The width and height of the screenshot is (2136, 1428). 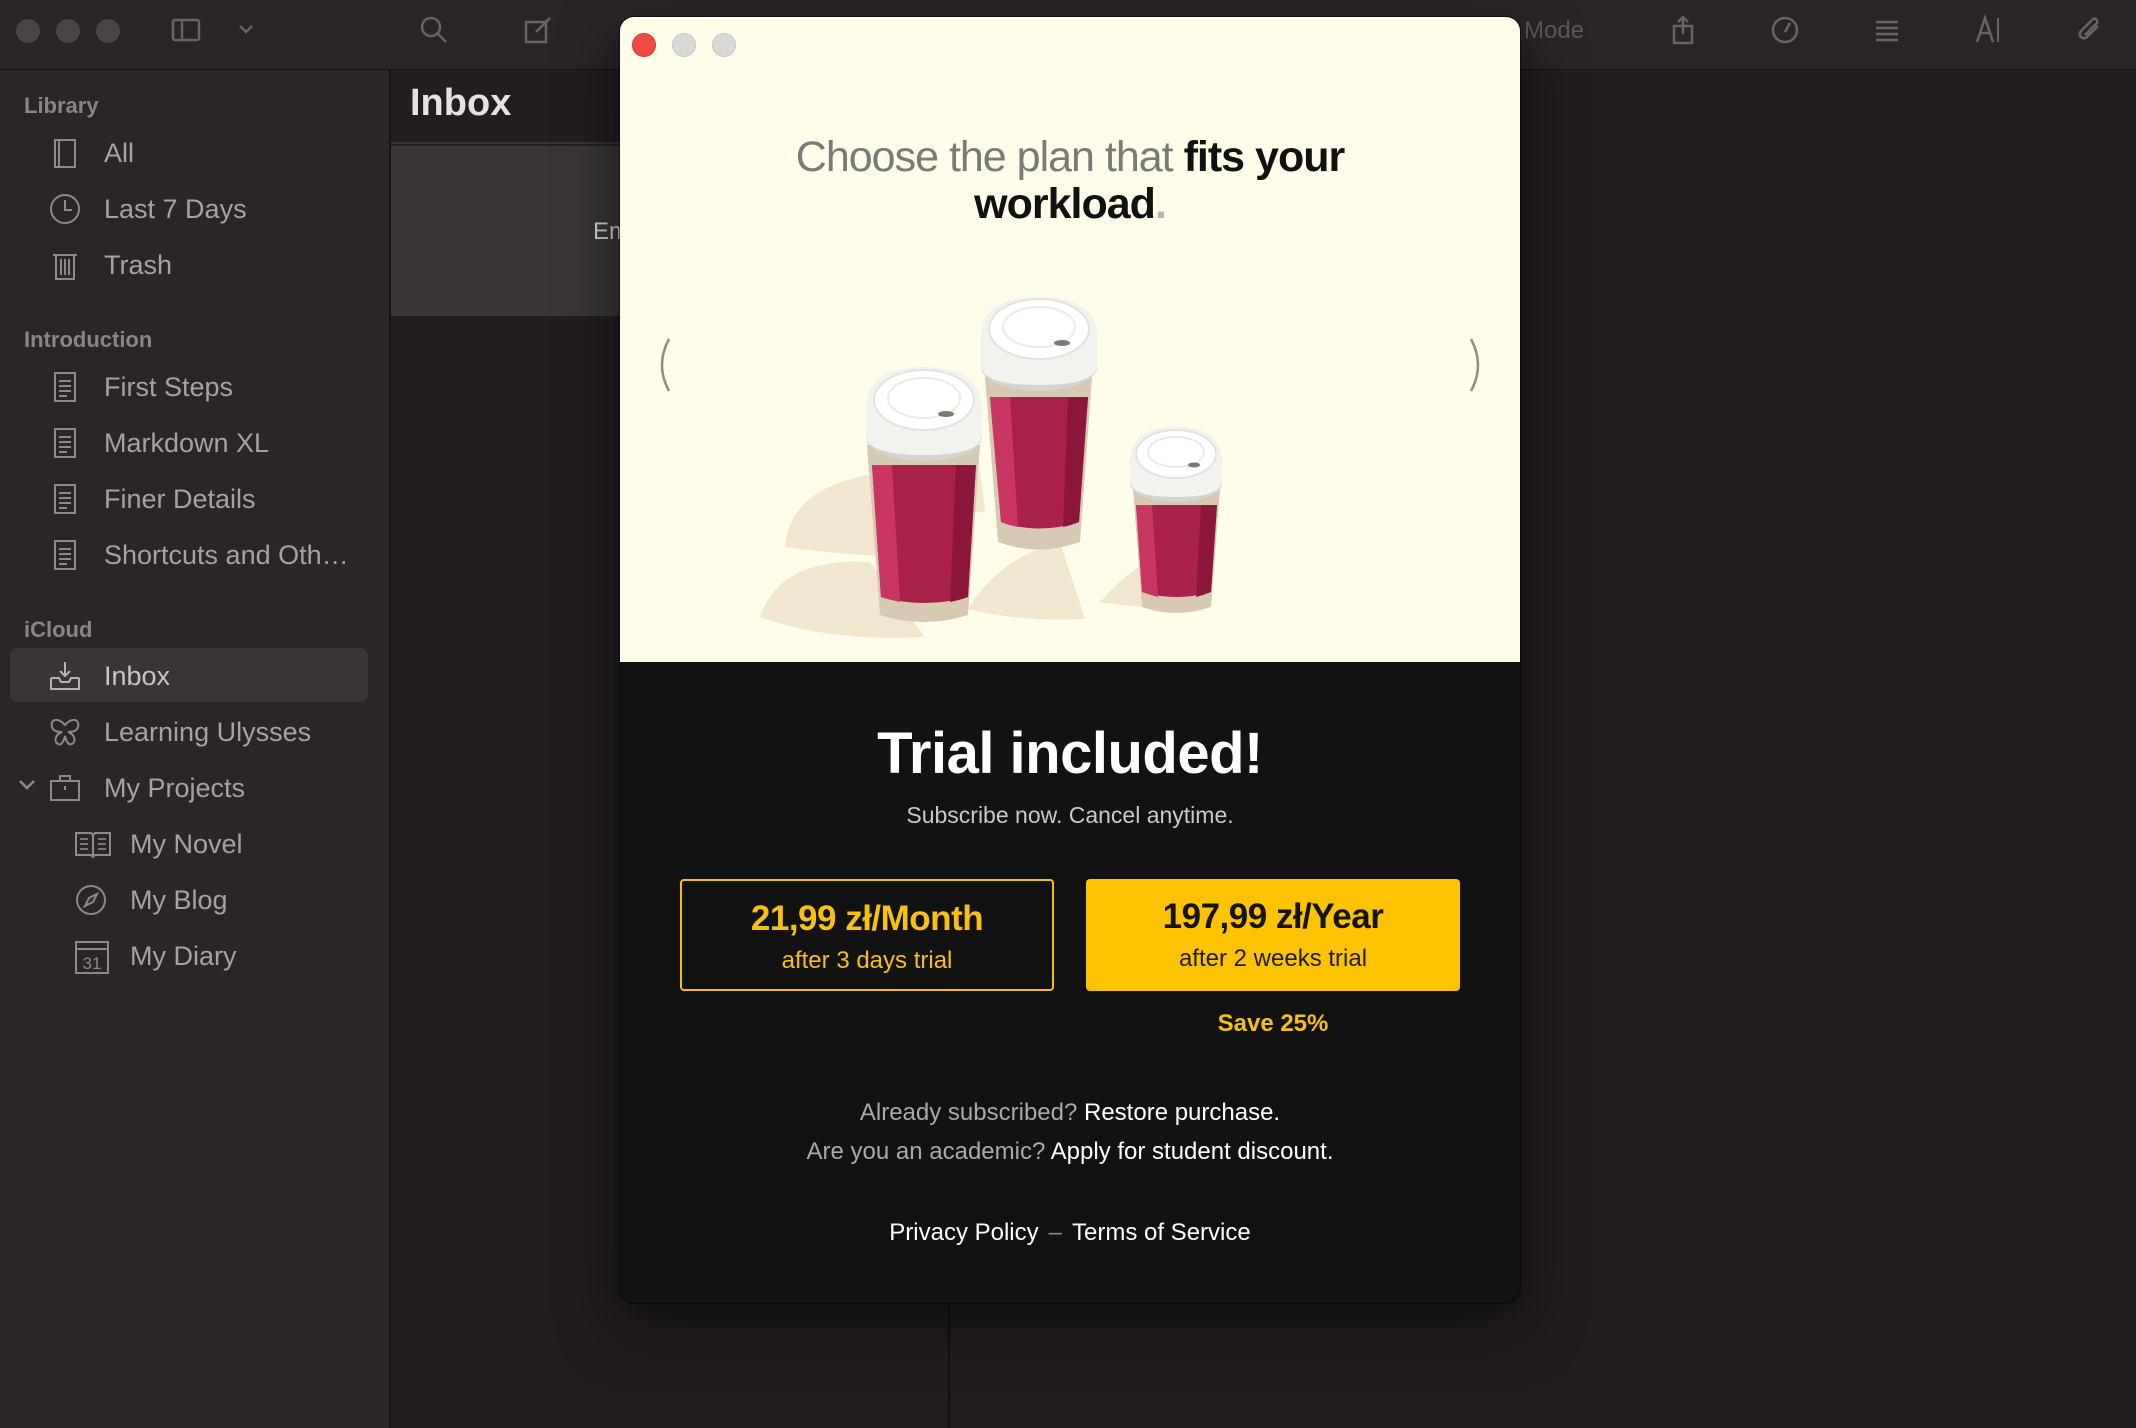 I want to click on headline-strong-text-1: fits your, so click(x=1264, y=157).